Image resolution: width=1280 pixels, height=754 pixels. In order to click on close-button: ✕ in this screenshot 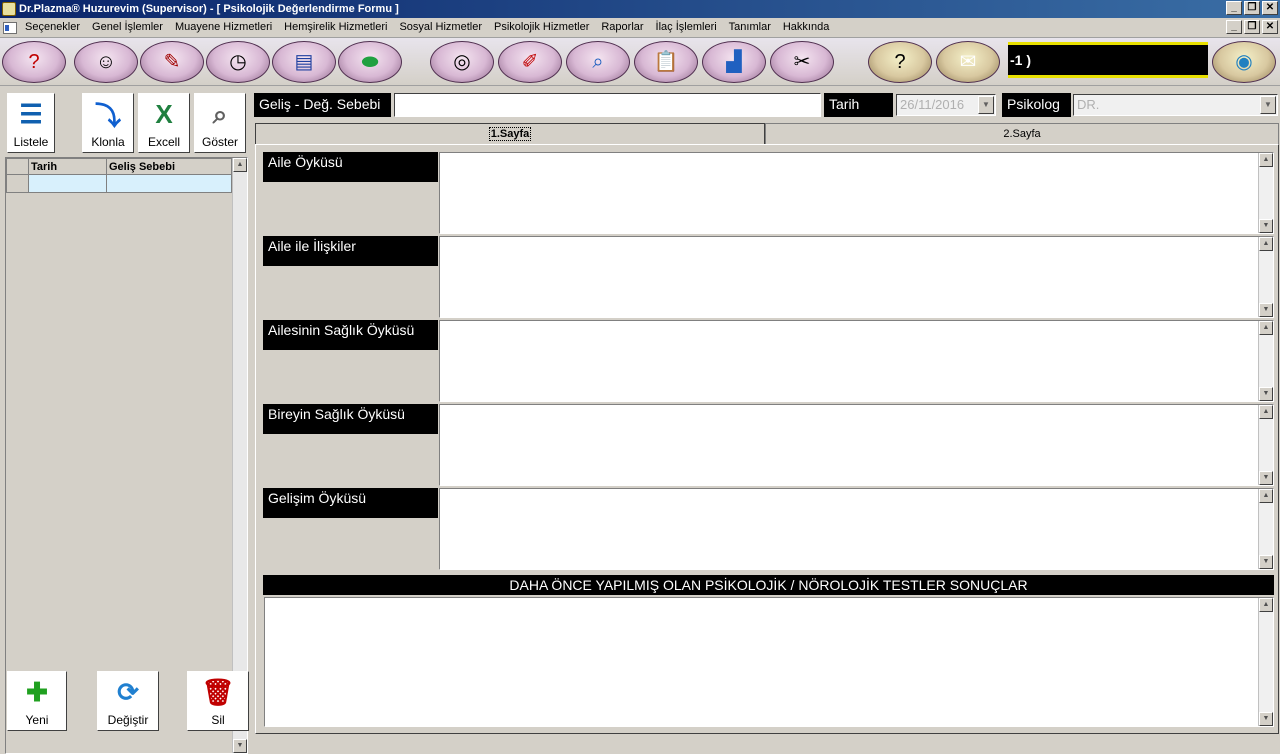, I will do `click(1270, 8)`.